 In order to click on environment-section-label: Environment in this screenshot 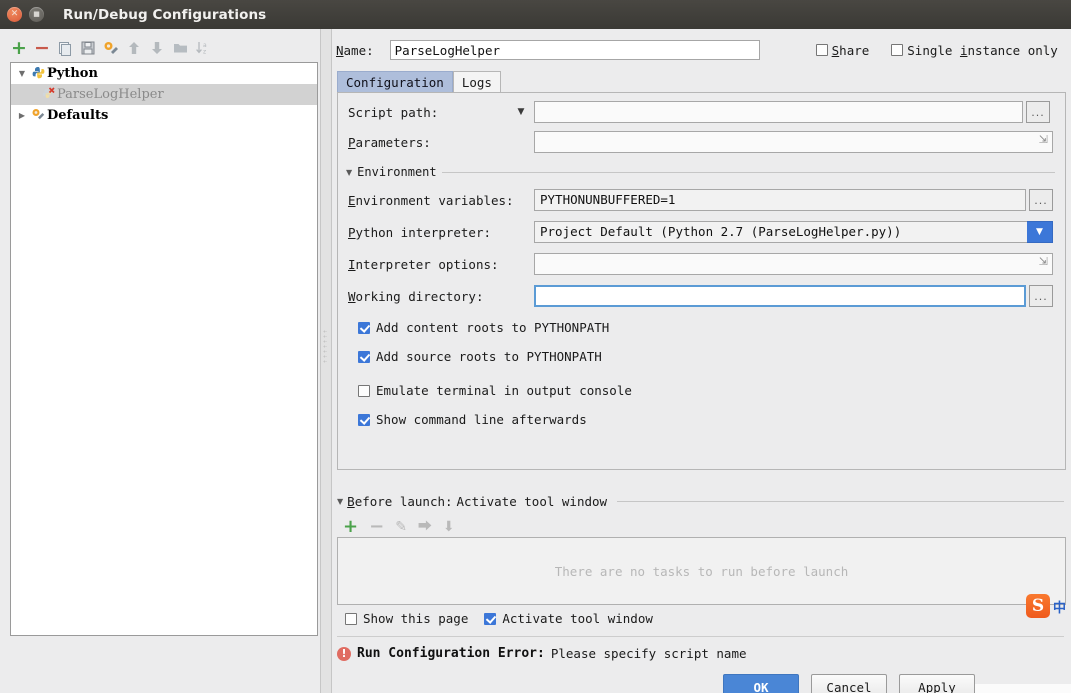, I will do `click(397, 172)`.